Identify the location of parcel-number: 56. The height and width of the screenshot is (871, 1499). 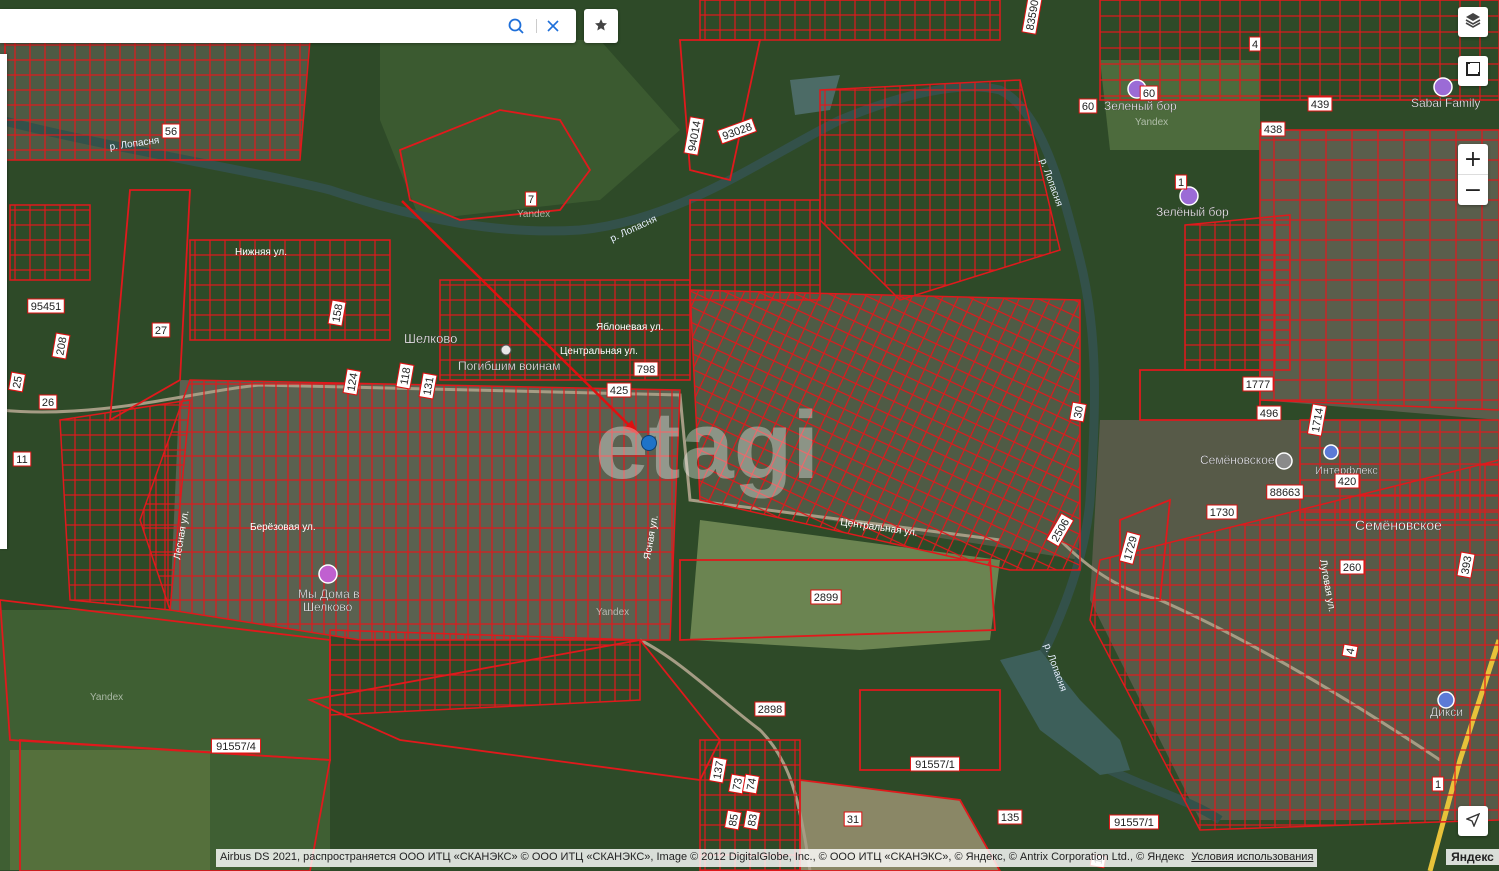
(171, 131).